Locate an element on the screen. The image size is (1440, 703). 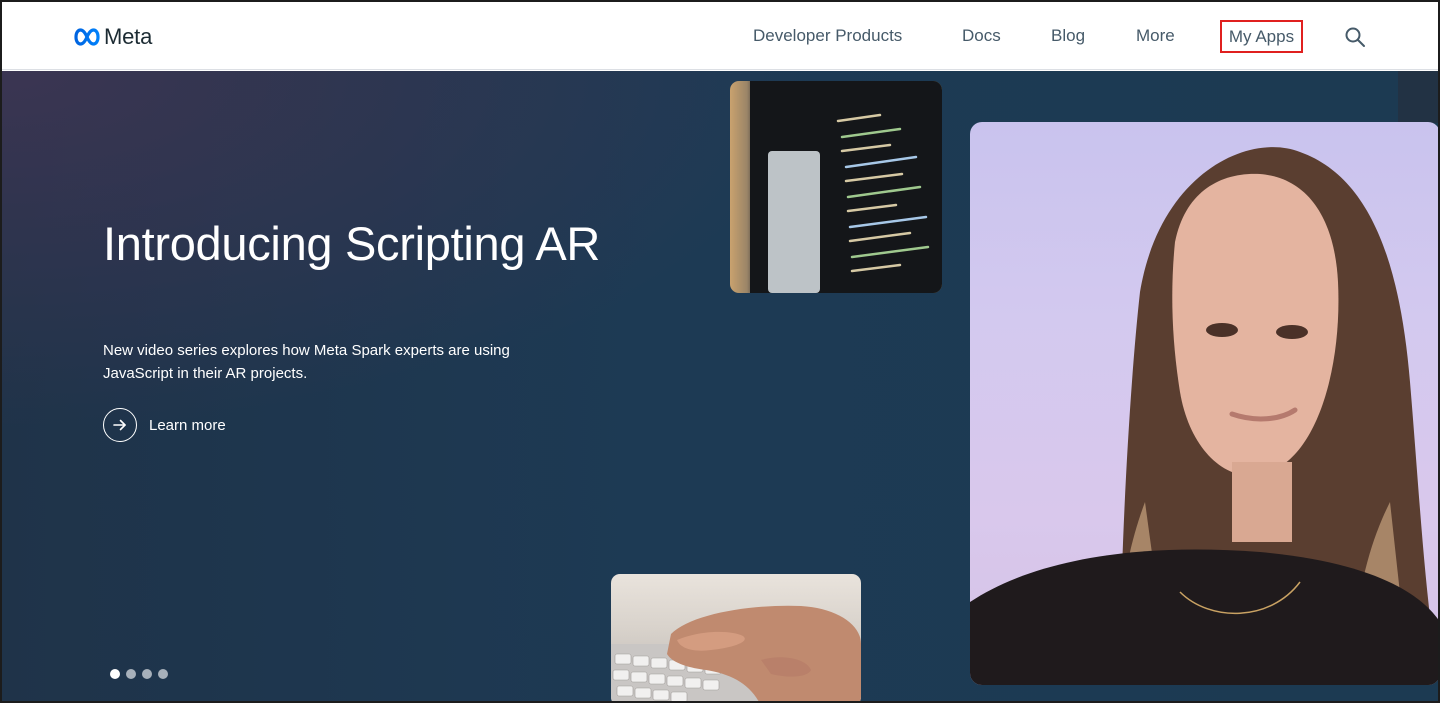
nav-more: More is located at coordinates (1155, 36).